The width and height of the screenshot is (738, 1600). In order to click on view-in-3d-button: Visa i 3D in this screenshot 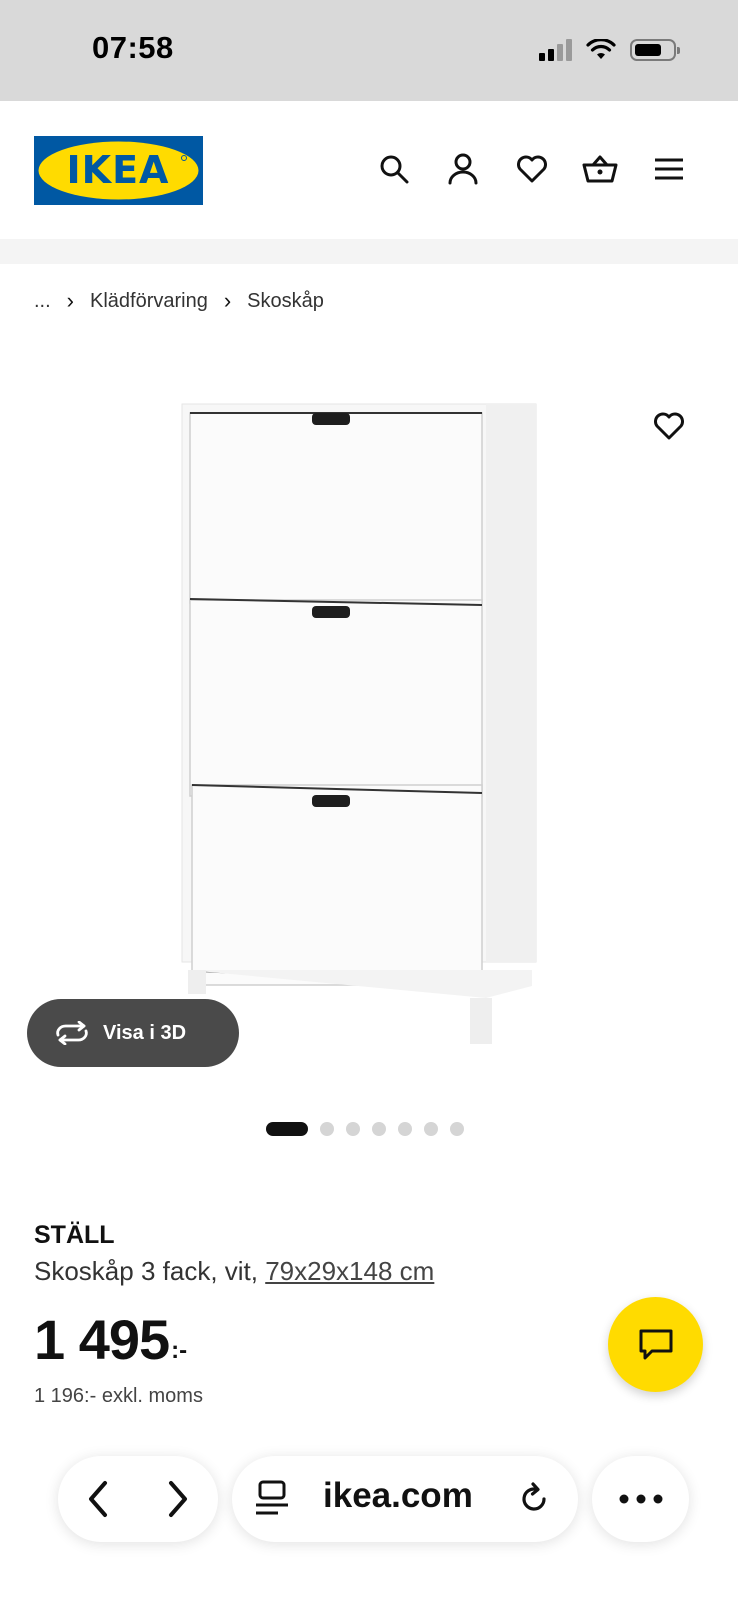, I will do `click(133, 1033)`.